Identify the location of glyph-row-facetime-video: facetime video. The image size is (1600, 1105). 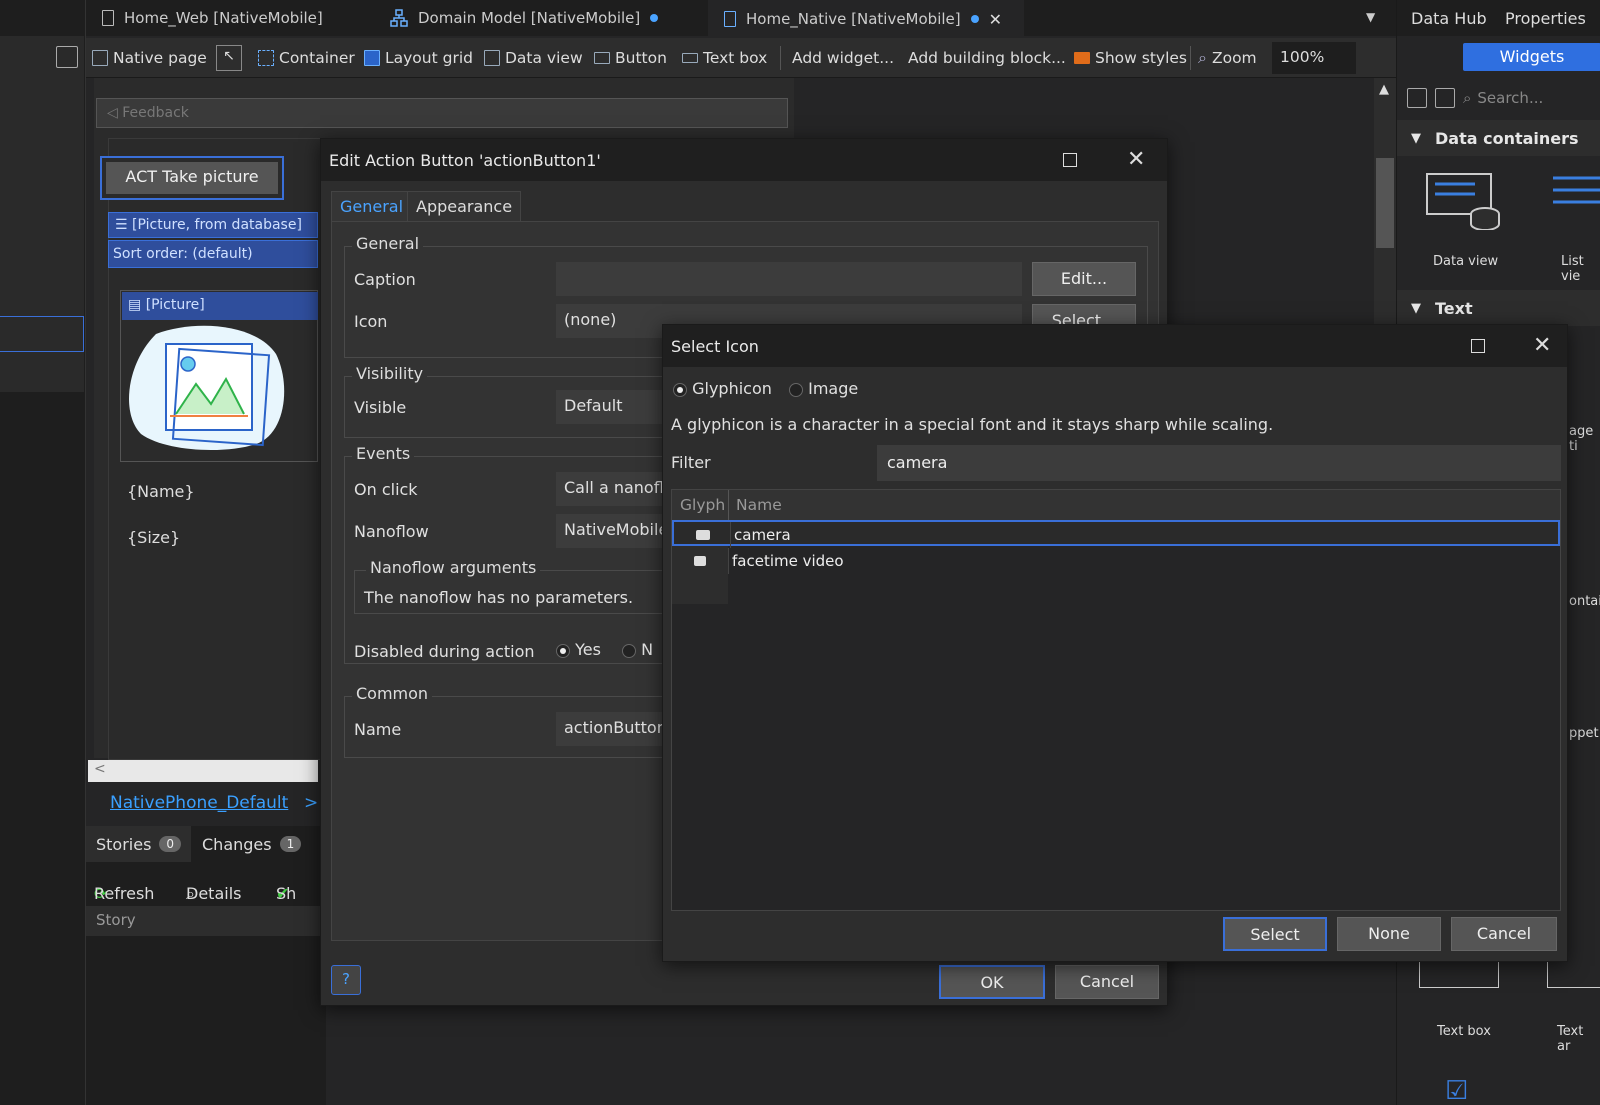
(1116, 561).